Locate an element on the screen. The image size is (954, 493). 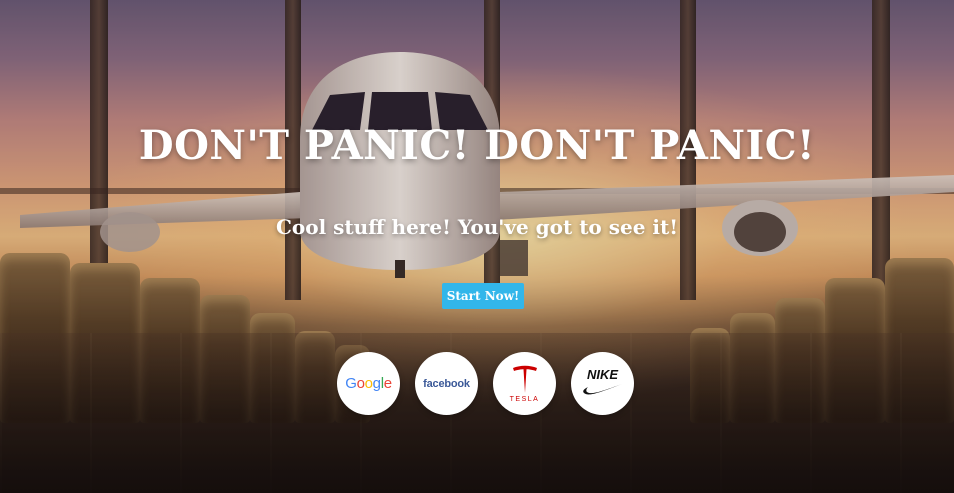
nike-wordmark: NIKE is located at coordinates (602, 374).